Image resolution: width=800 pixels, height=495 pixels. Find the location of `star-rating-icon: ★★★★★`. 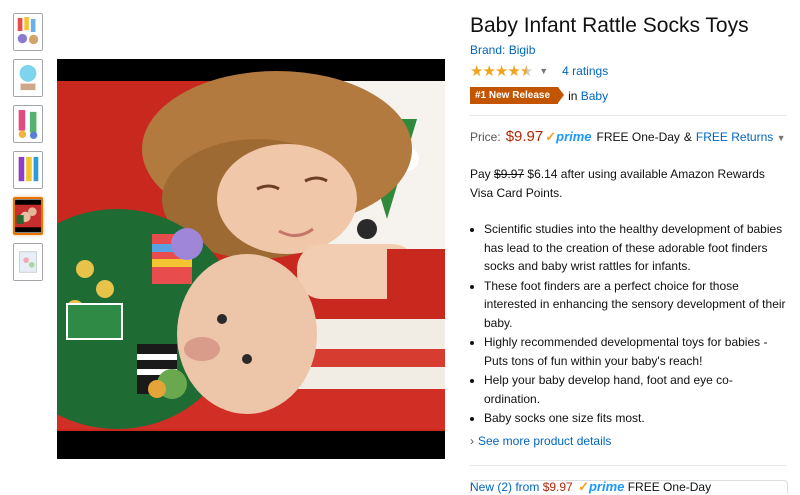

star-rating-icon: ★★★★★ is located at coordinates (501, 71).